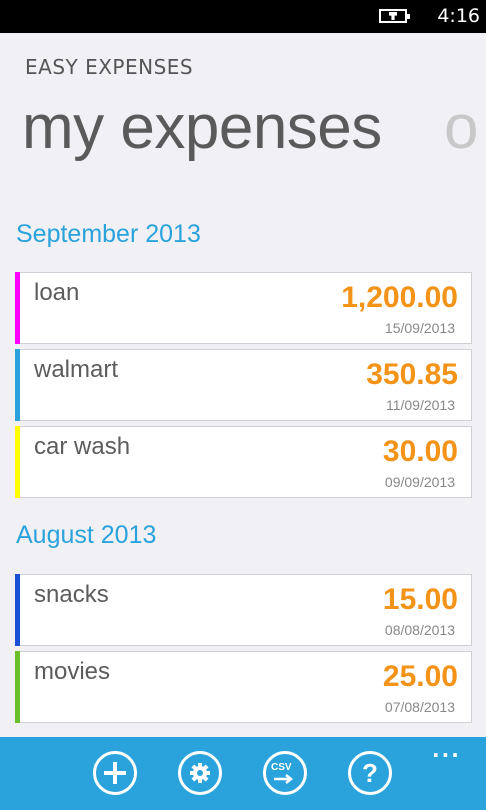 Image resolution: width=486 pixels, height=810 pixels. What do you see at coordinates (76, 369) in the screenshot?
I see `expense-name: walmart` at bounding box center [76, 369].